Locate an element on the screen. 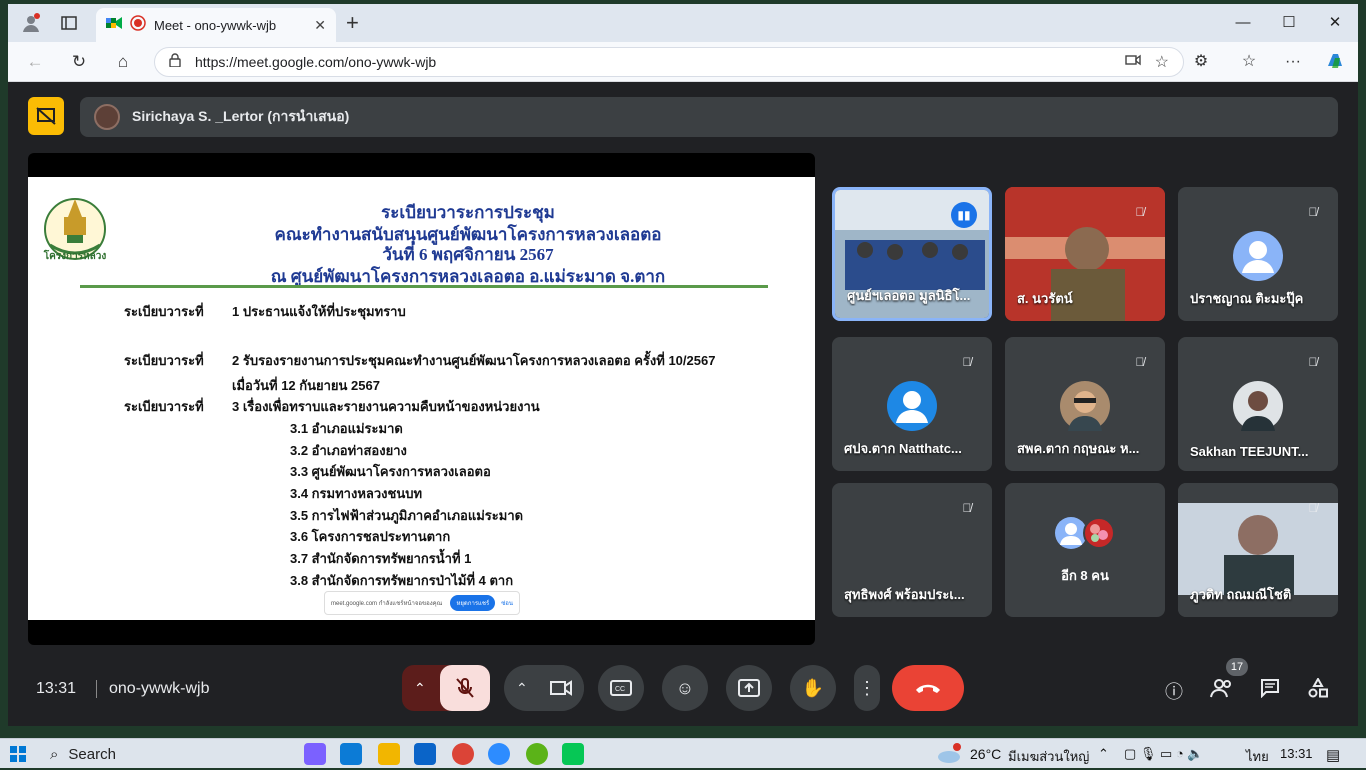  more-options-button: ⋮ is located at coordinates (867, 688).